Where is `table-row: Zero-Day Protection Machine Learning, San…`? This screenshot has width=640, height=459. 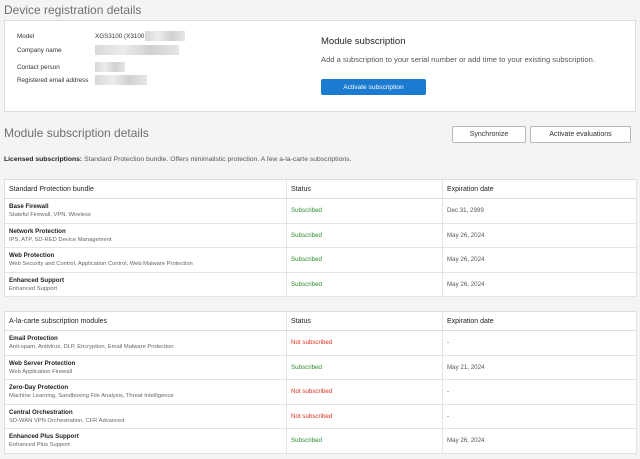 table-row: Zero-Day Protection Machine Learning, San… is located at coordinates (320, 392).